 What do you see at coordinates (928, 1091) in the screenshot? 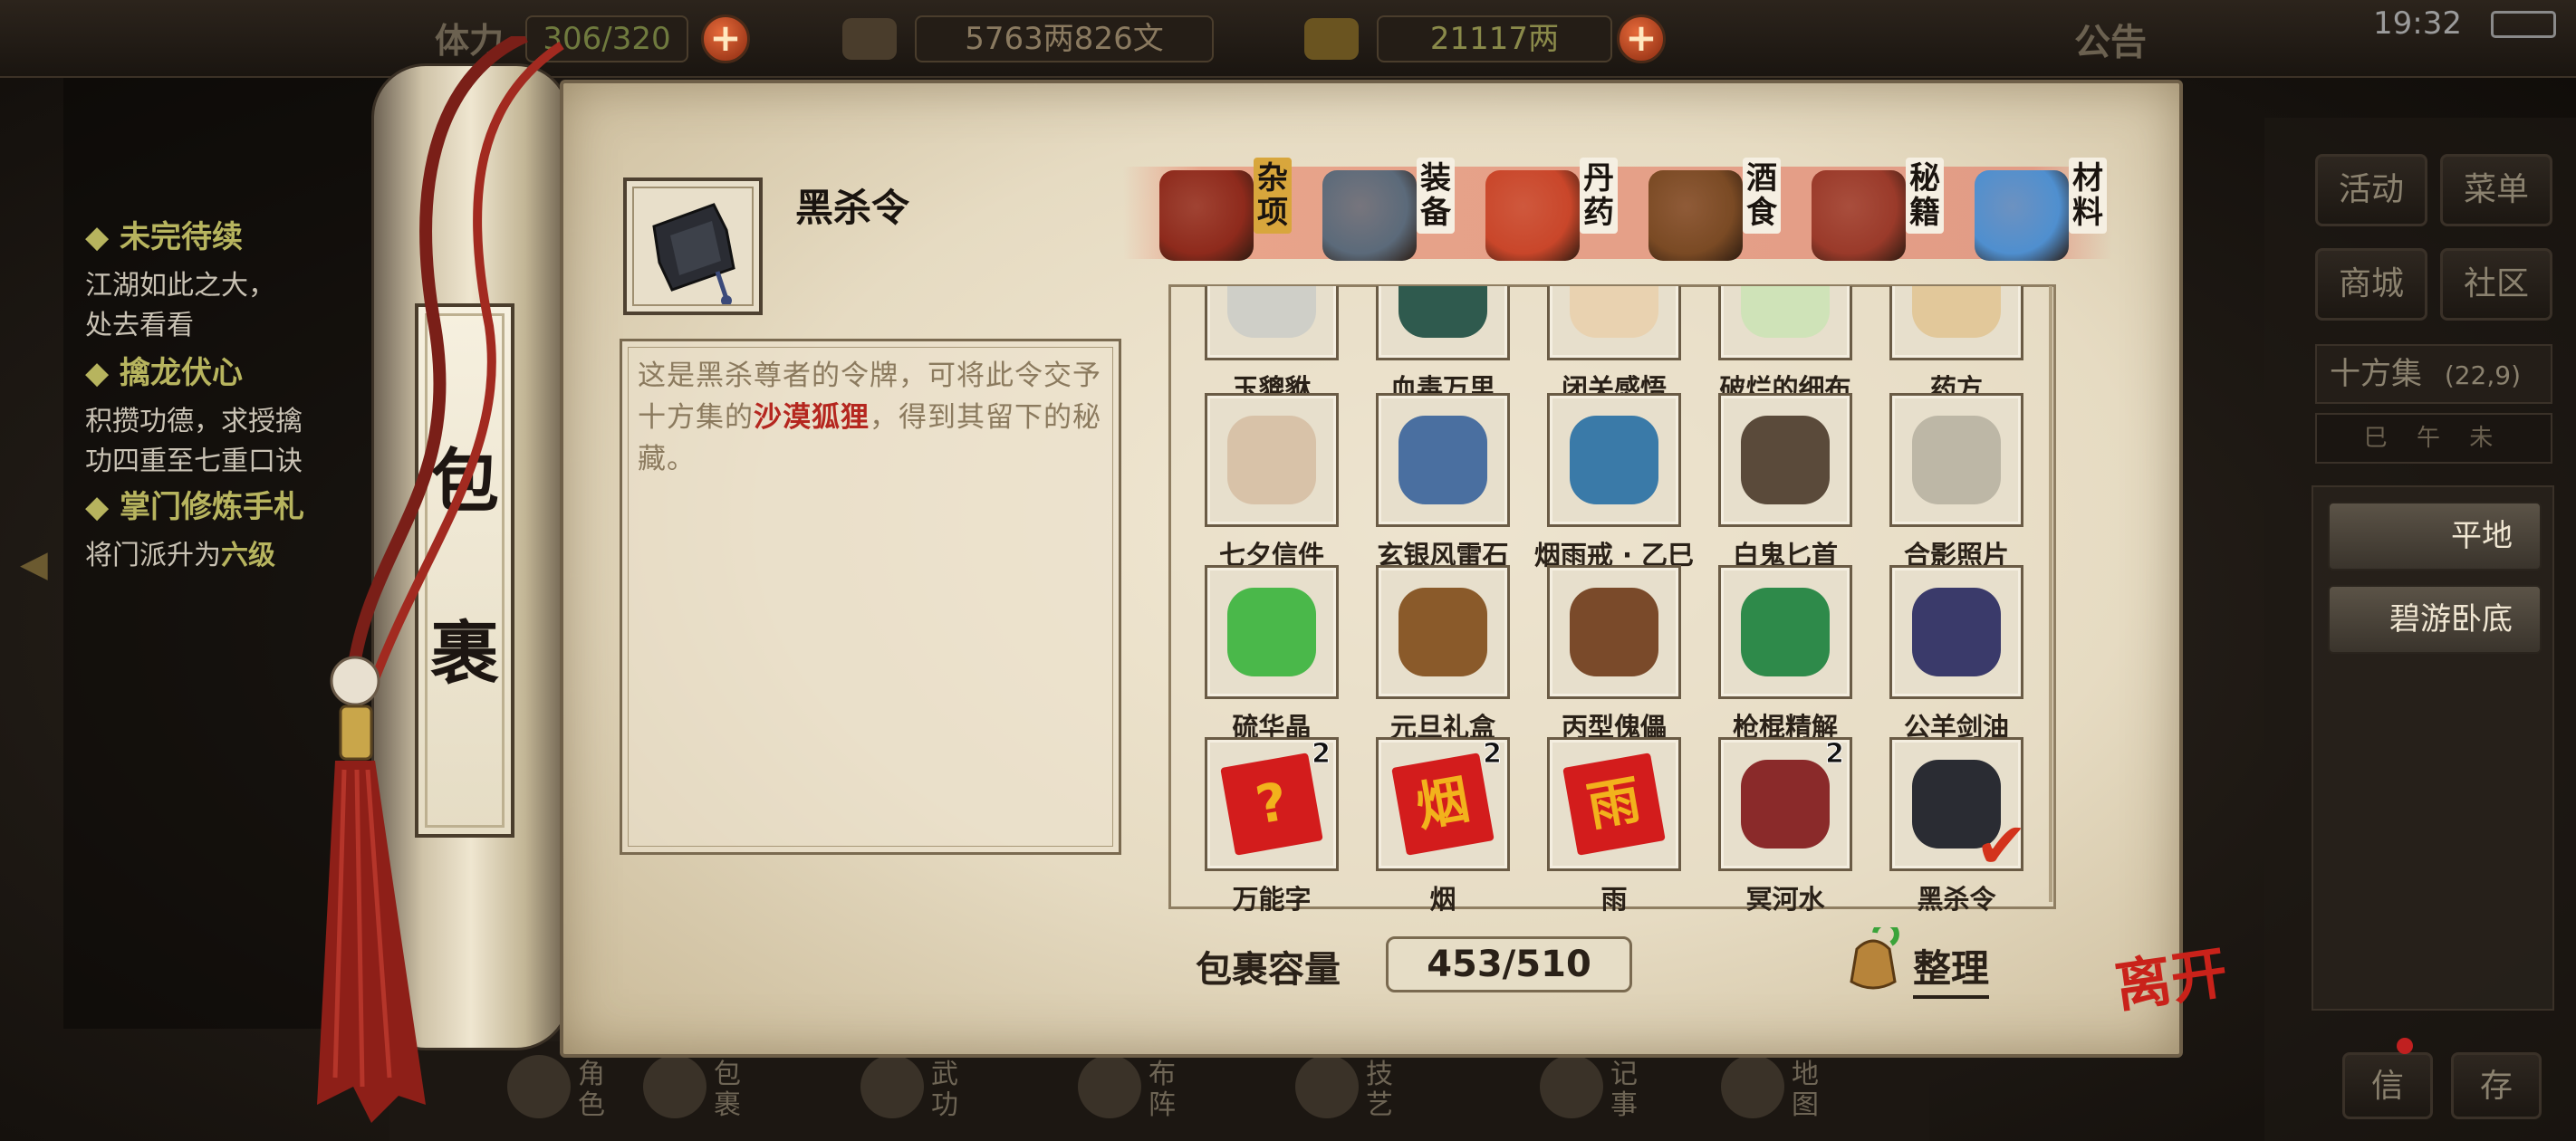
I see `nav-martial: 武功` at bounding box center [928, 1091].